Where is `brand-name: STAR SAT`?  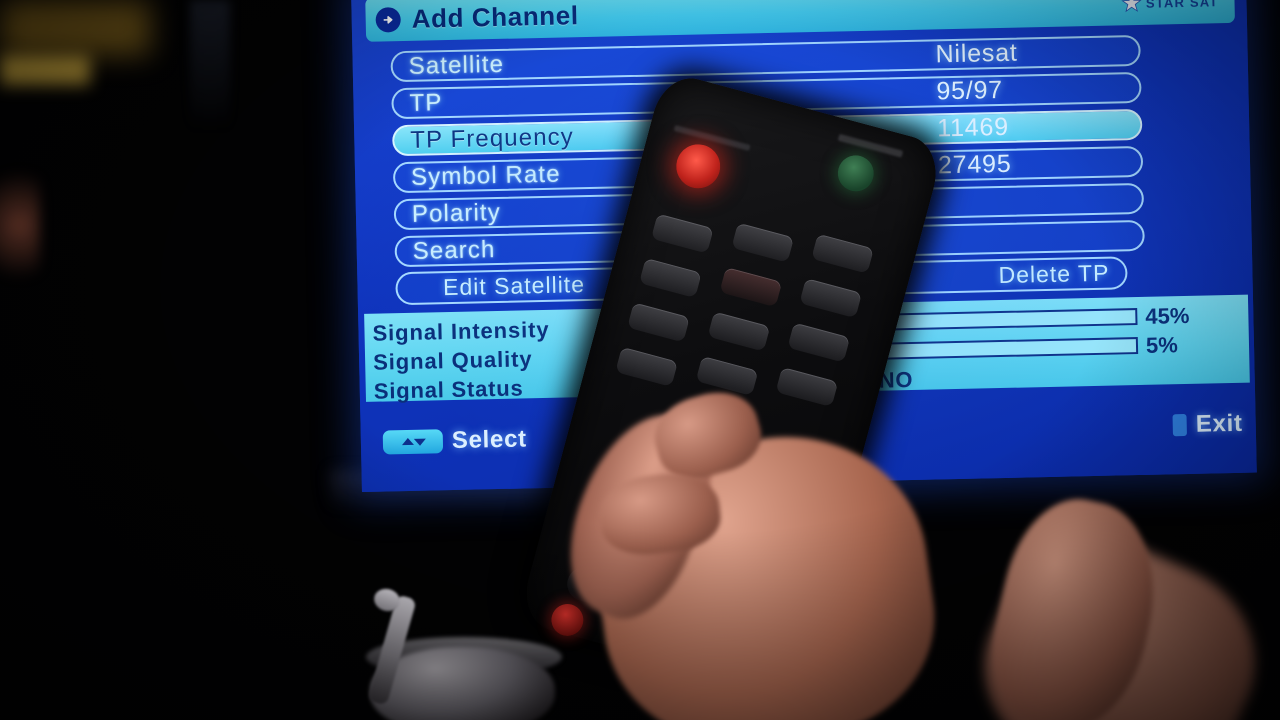 brand-name: STAR SAT is located at coordinates (1182, 5).